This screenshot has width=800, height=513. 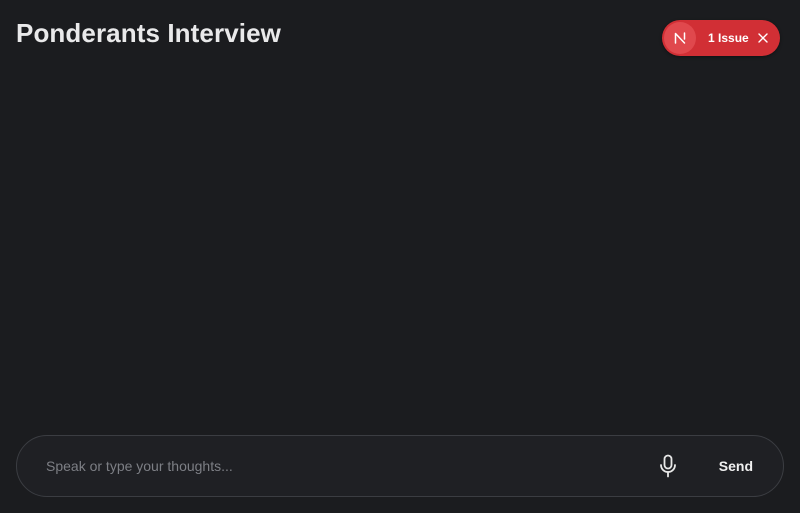 What do you see at coordinates (350, 466) in the screenshot?
I see `message-input` at bounding box center [350, 466].